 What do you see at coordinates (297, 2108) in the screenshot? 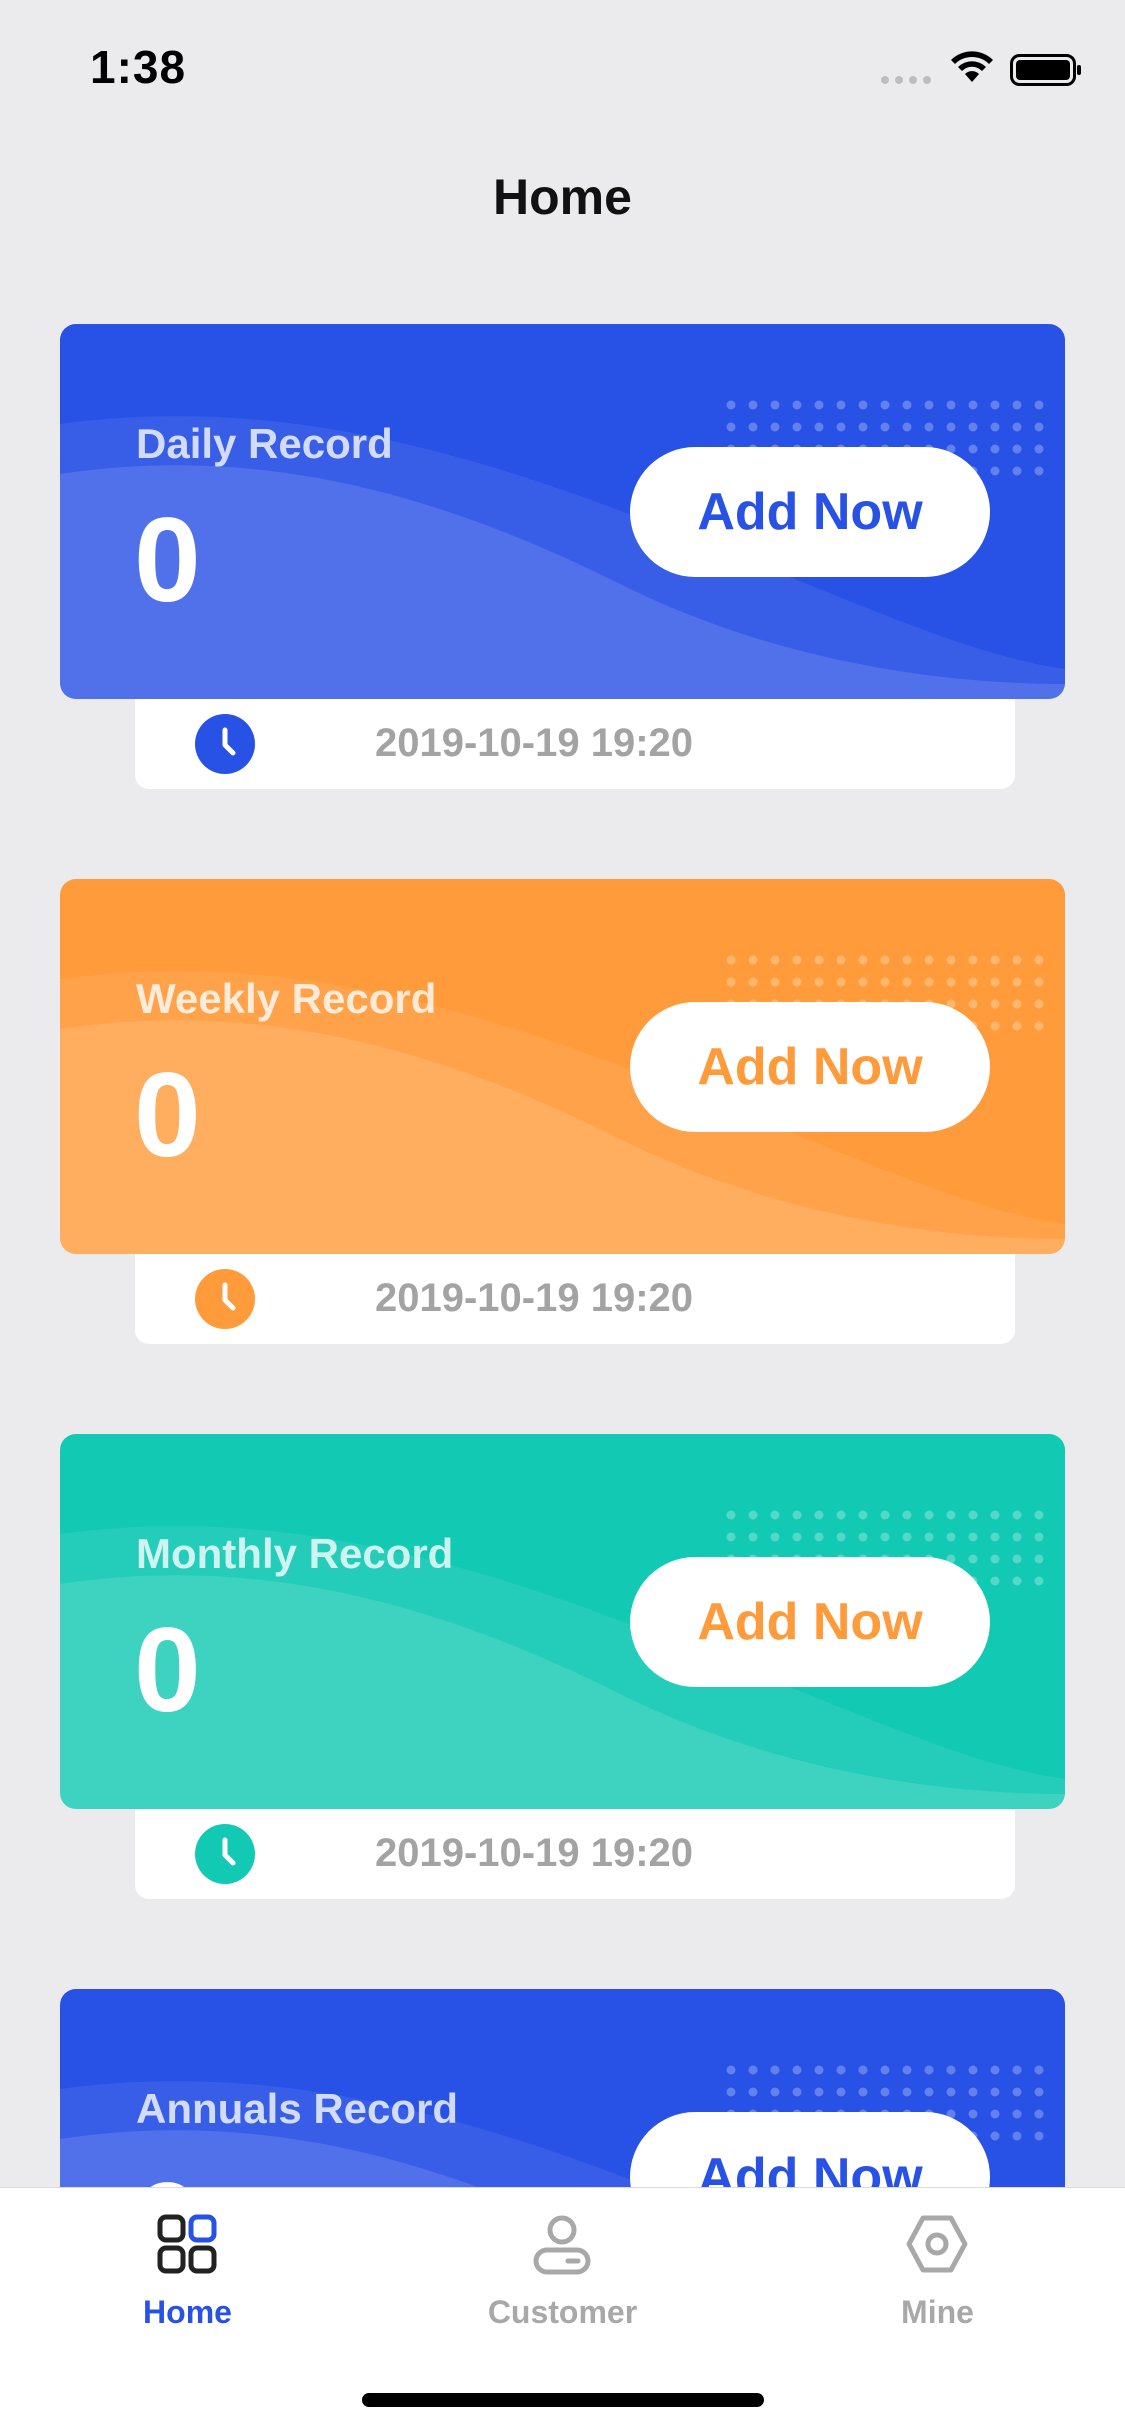
I see `record-title: Annuals Record` at bounding box center [297, 2108].